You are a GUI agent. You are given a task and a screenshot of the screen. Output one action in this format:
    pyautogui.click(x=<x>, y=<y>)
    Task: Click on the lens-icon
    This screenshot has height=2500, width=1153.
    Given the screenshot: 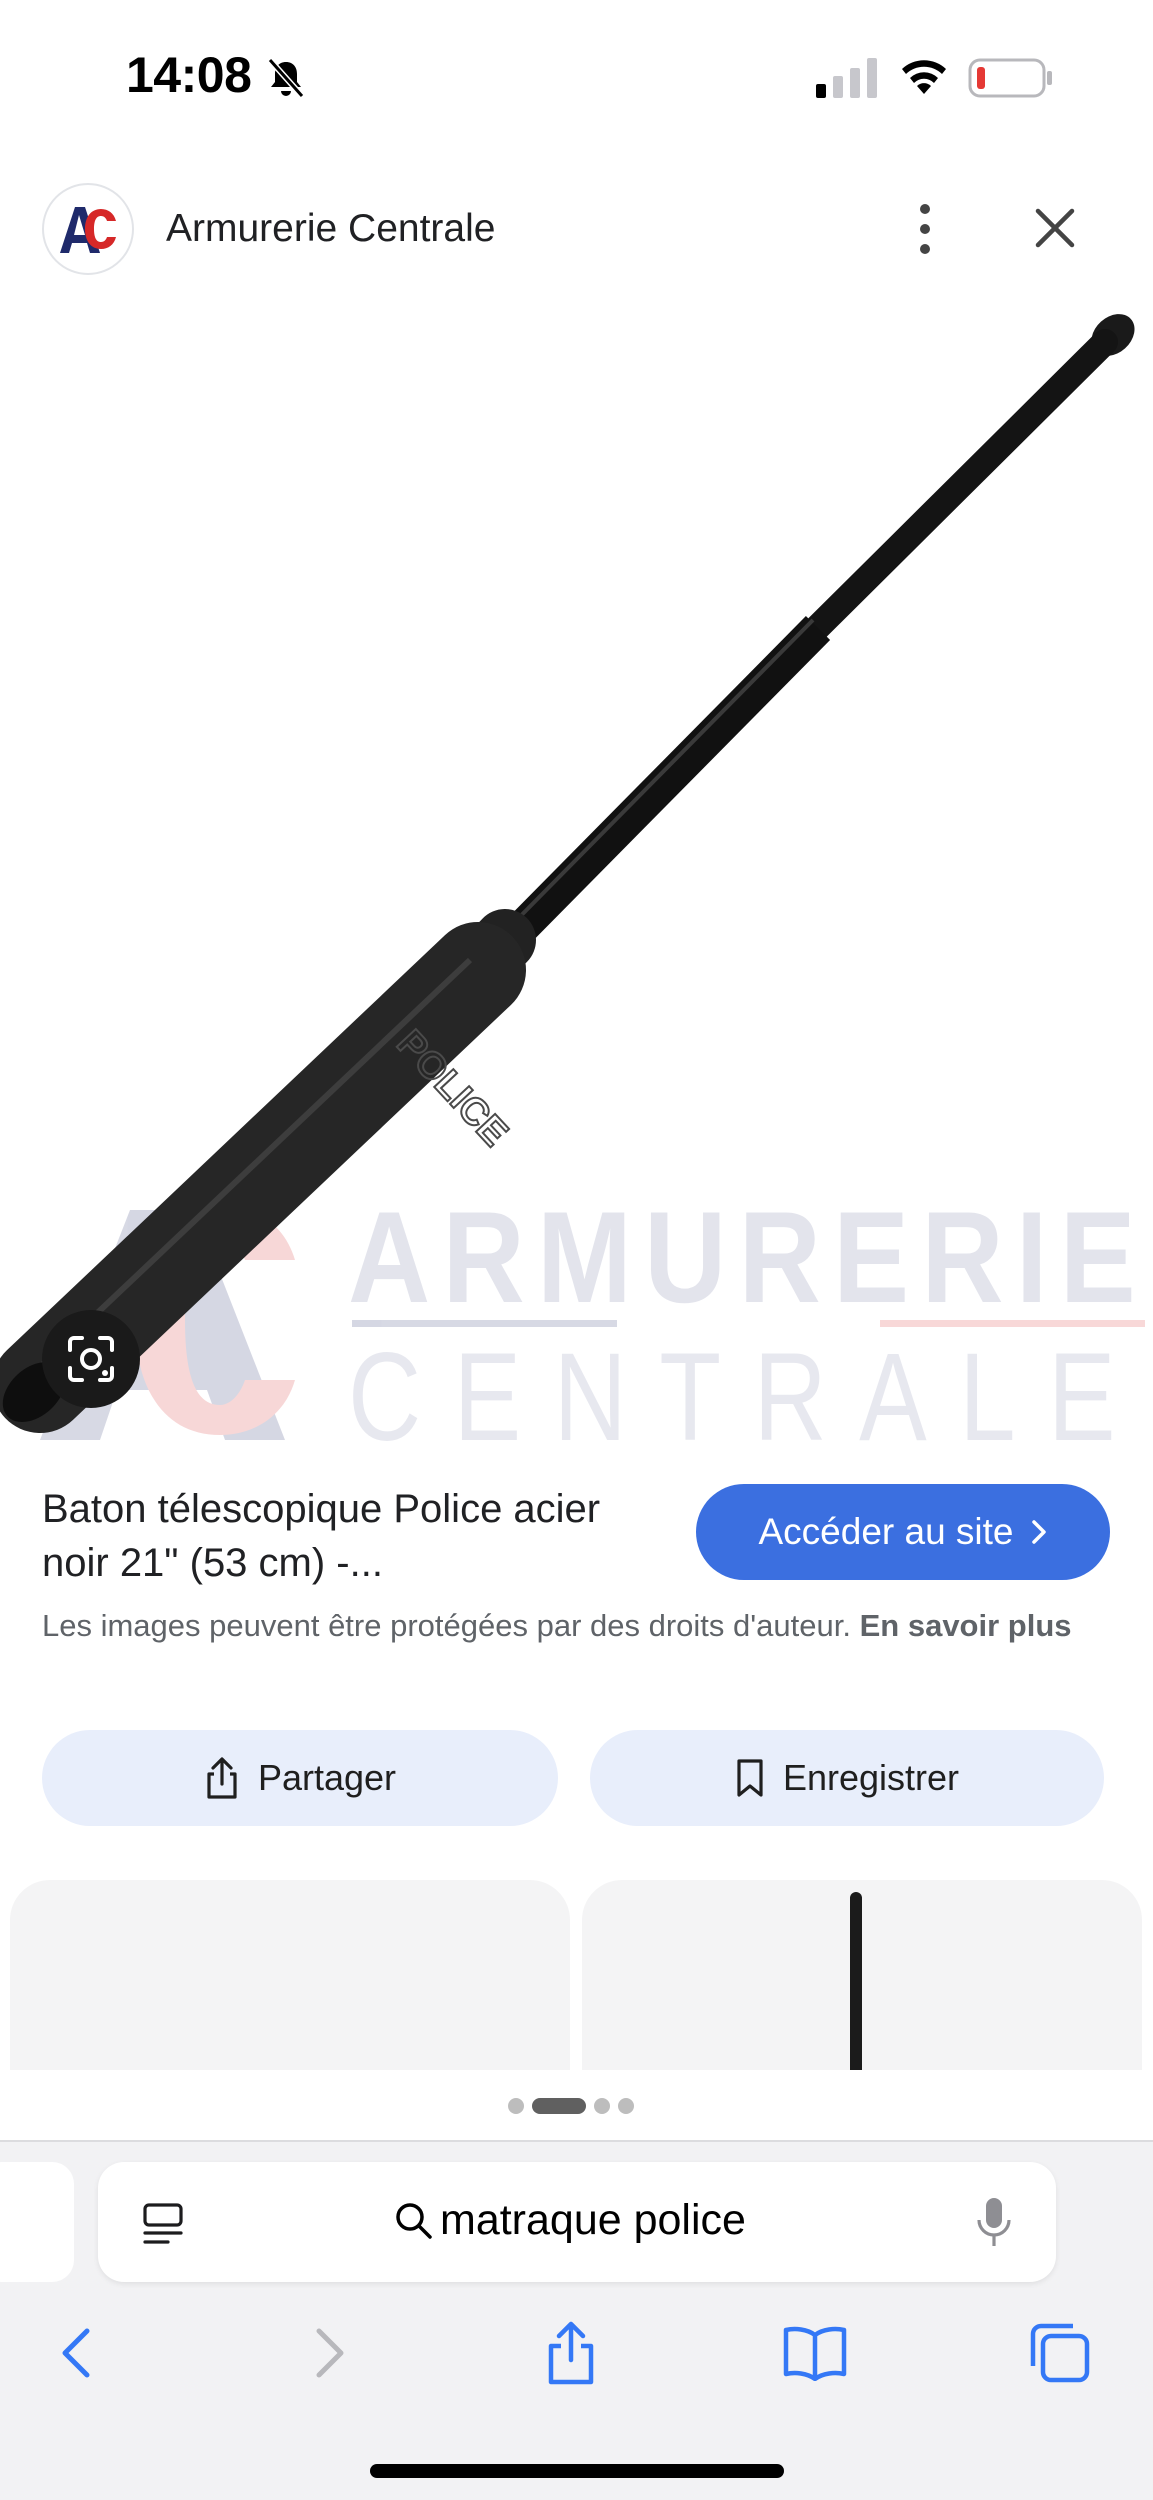 What is the action you would take?
    pyautogui.click(x=91, y=1359)
    